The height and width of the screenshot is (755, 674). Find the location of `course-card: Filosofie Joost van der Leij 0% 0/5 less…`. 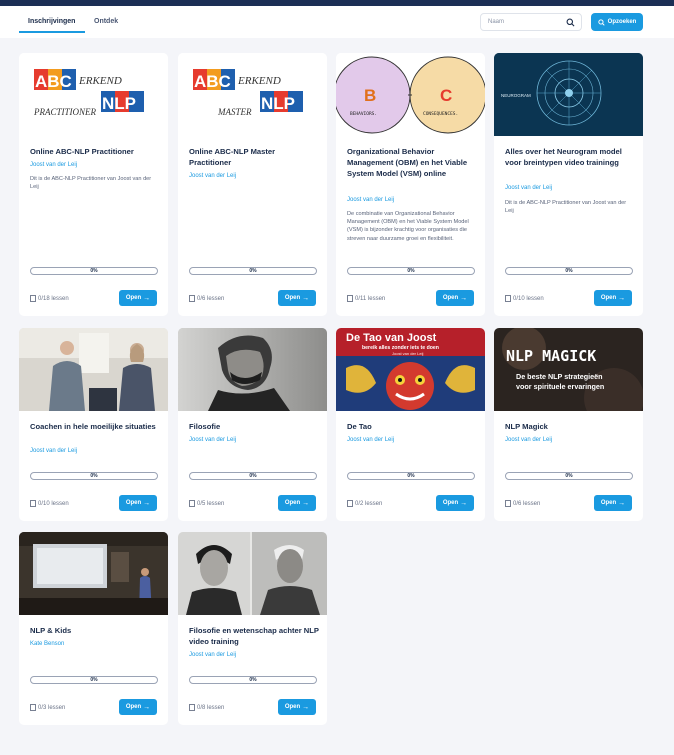

course-card: Filosofie Joost van der Leij 0% 0/5 less… is located at coordinates (252, 424).